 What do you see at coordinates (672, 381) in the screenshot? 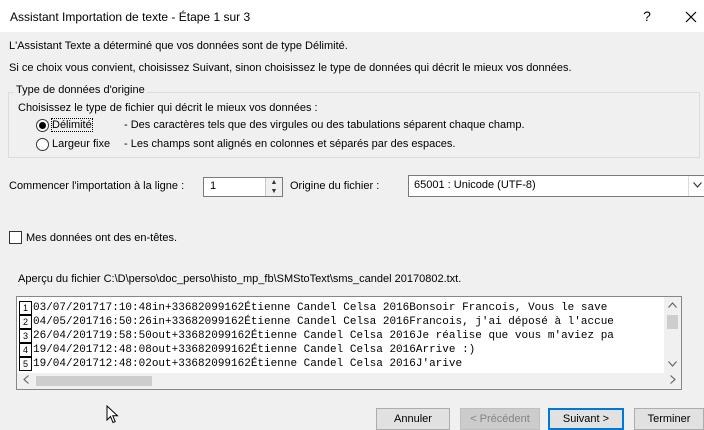
I see `scroll-right-icon` at bounding box center [672, 381].